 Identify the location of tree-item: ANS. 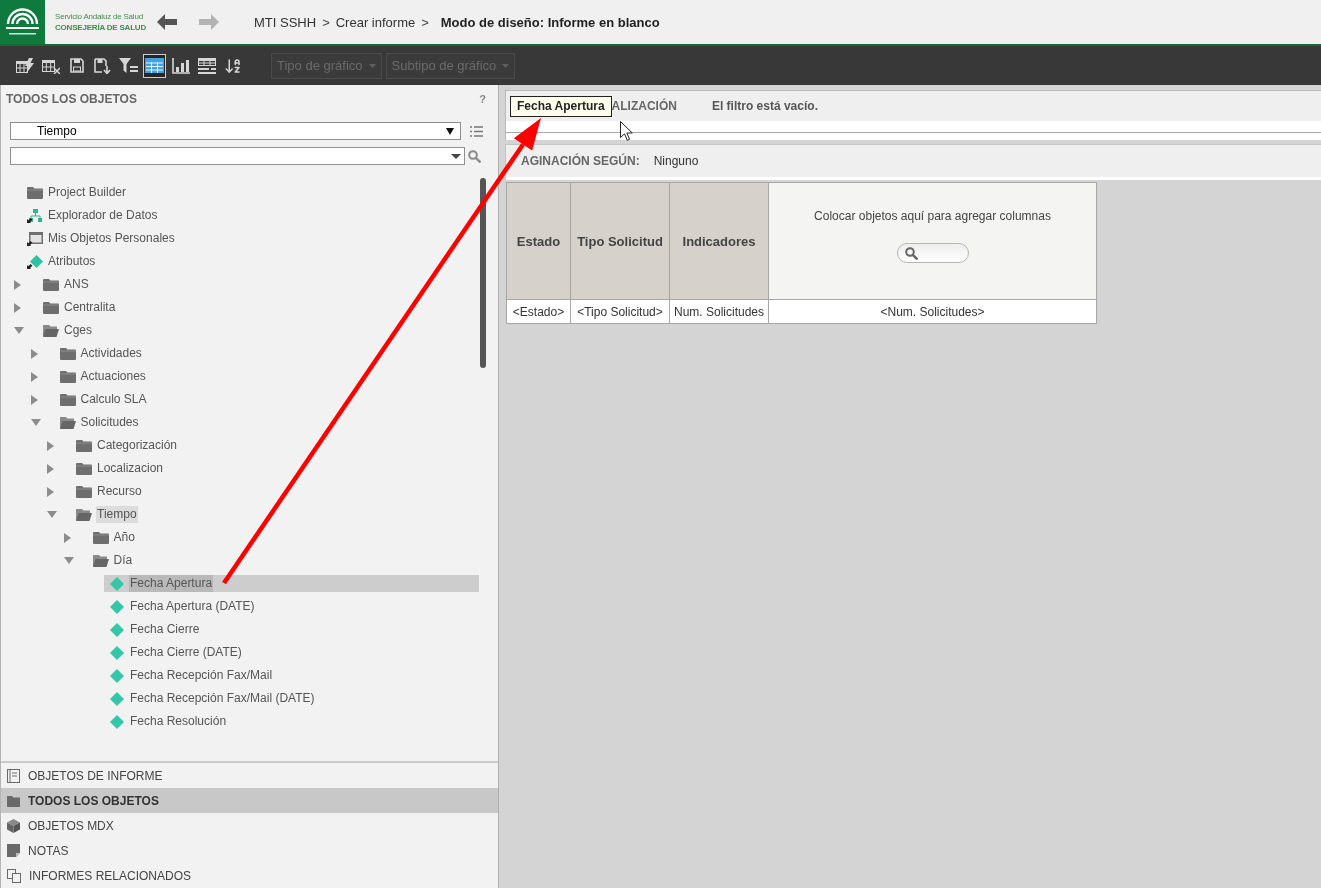
(258, 284).